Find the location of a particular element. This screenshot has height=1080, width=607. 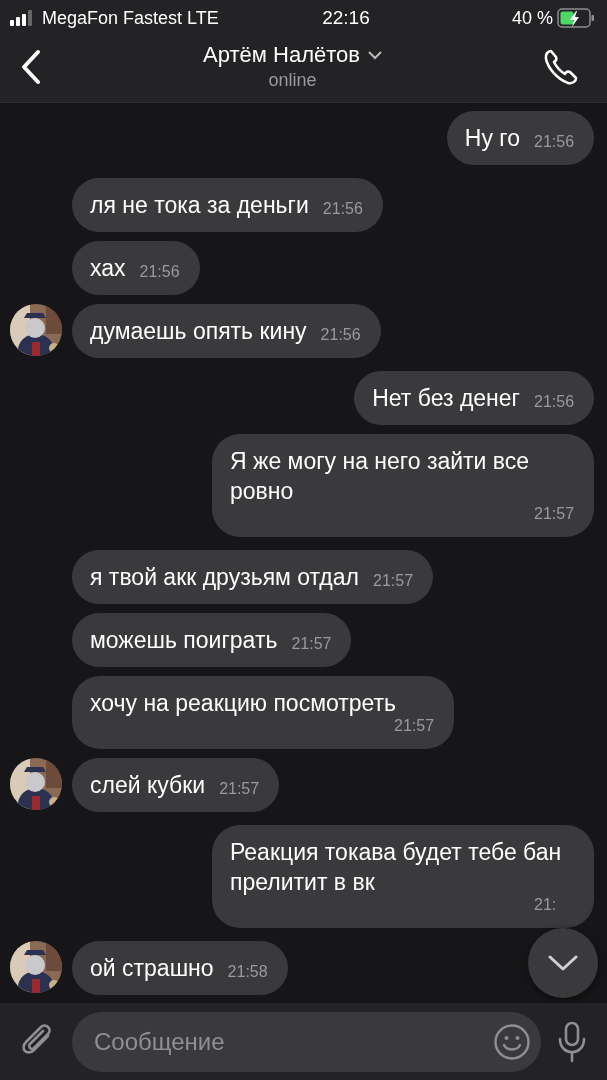

message-text: Ну го is located at coordinates (492, 138).